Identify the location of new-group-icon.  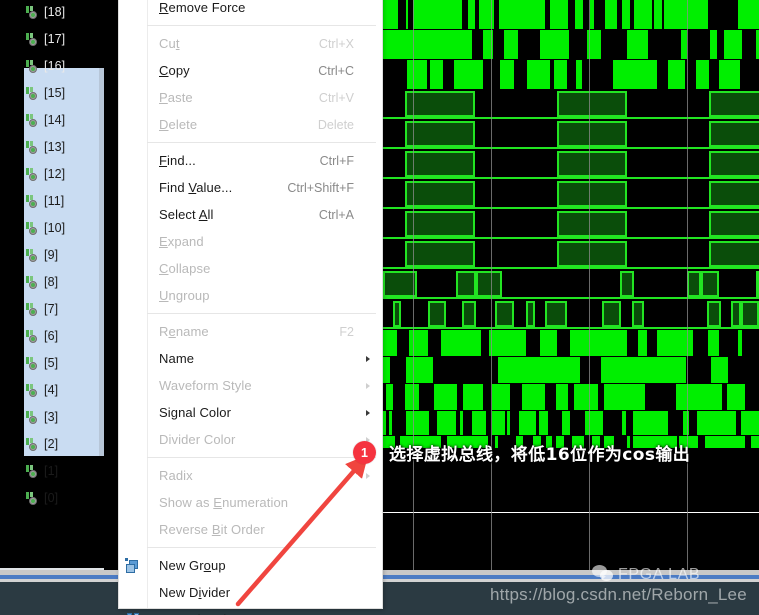
(133, 565).